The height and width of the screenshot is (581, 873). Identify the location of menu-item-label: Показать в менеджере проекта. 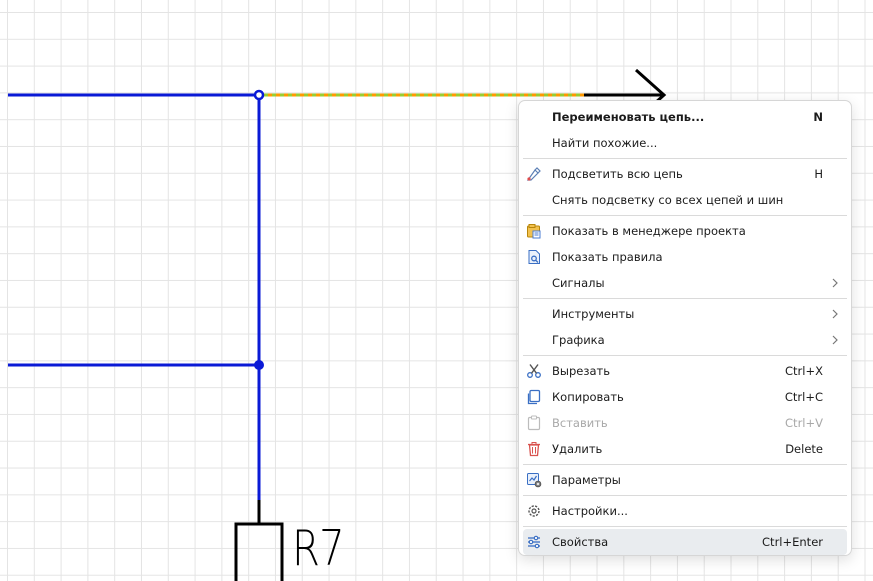
(649, 231).